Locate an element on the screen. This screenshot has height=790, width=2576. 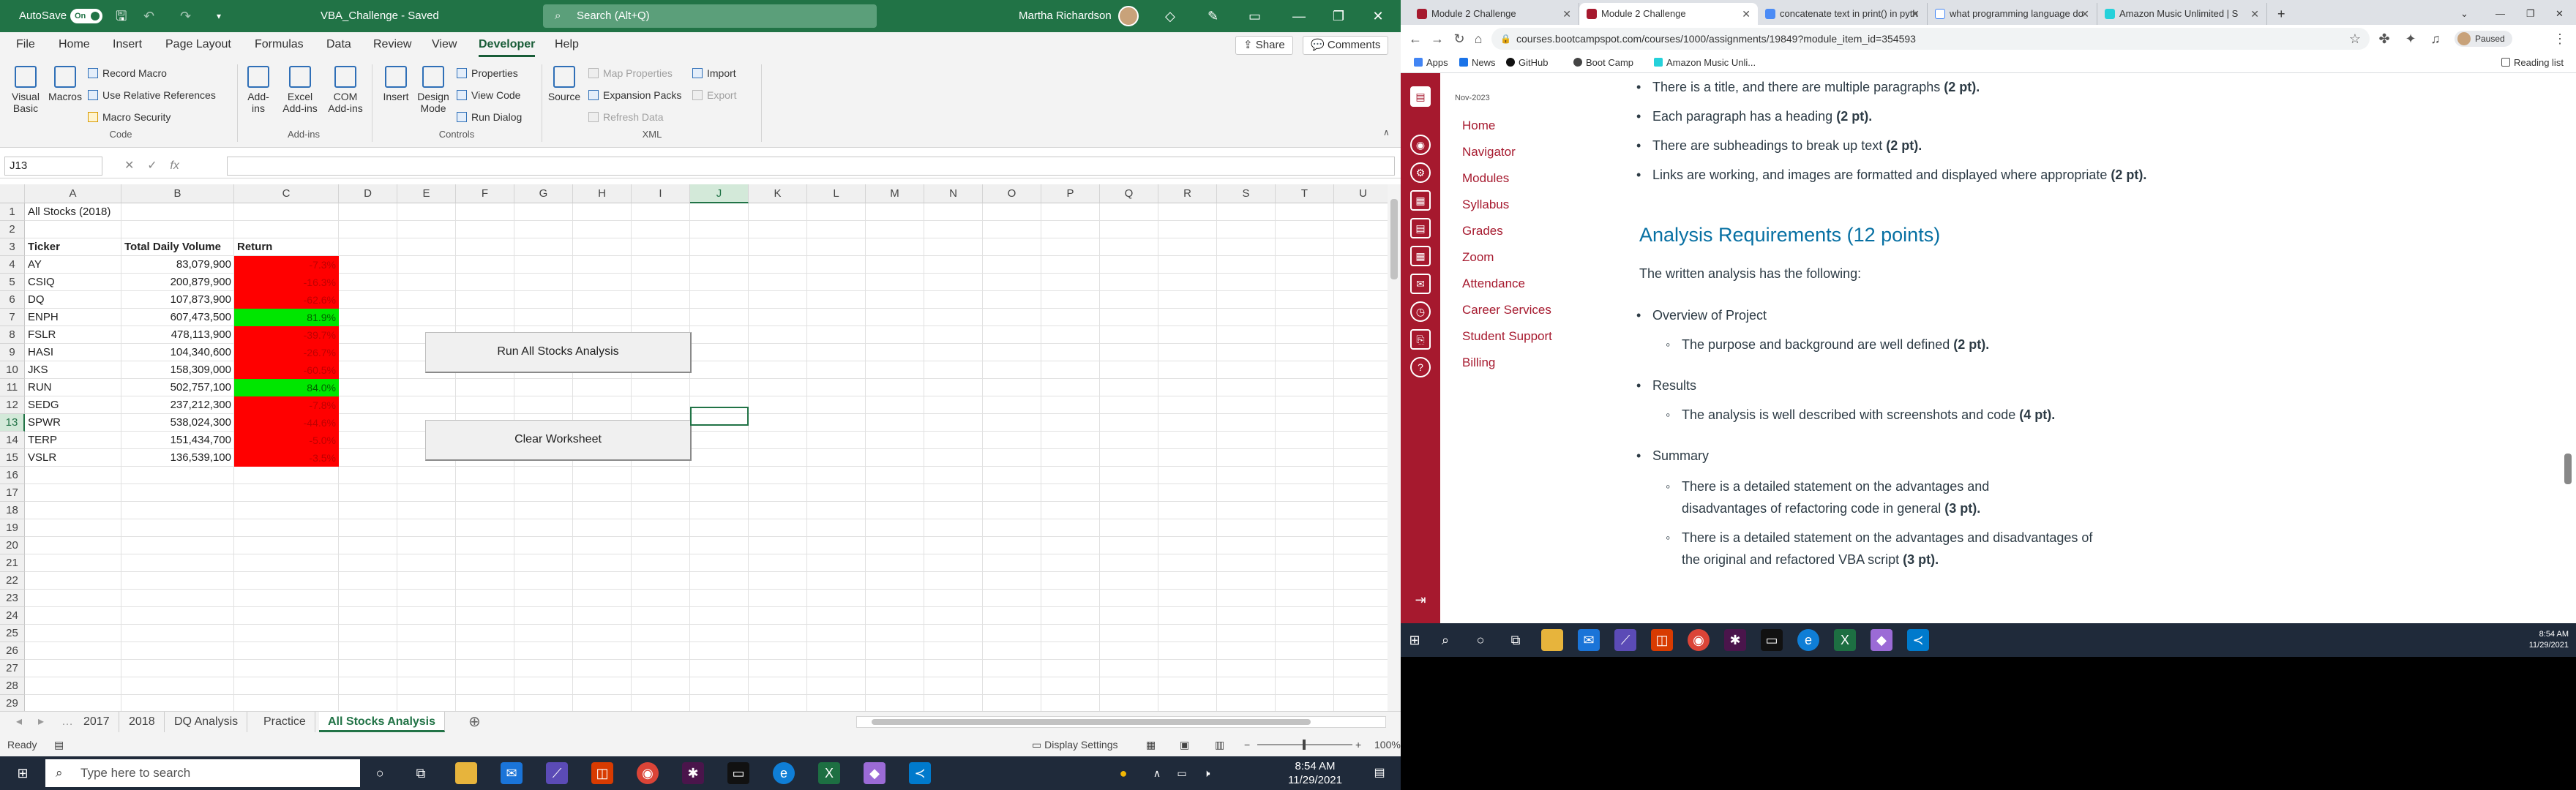
course-nav-home: Home is located at coordinates (1478, 125).